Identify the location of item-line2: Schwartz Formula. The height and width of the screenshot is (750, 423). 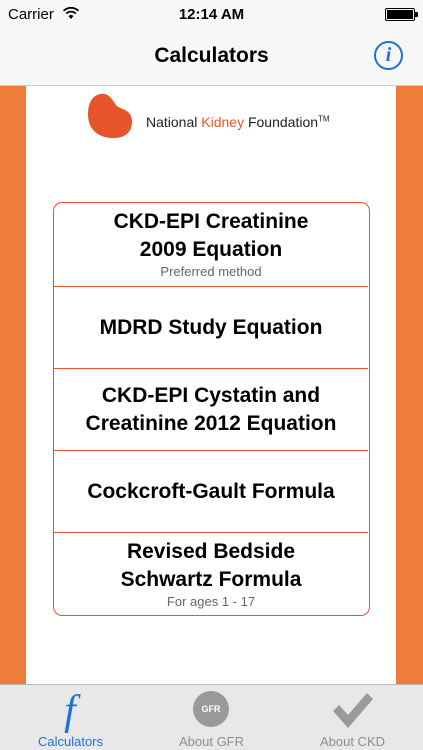
(211, 579).